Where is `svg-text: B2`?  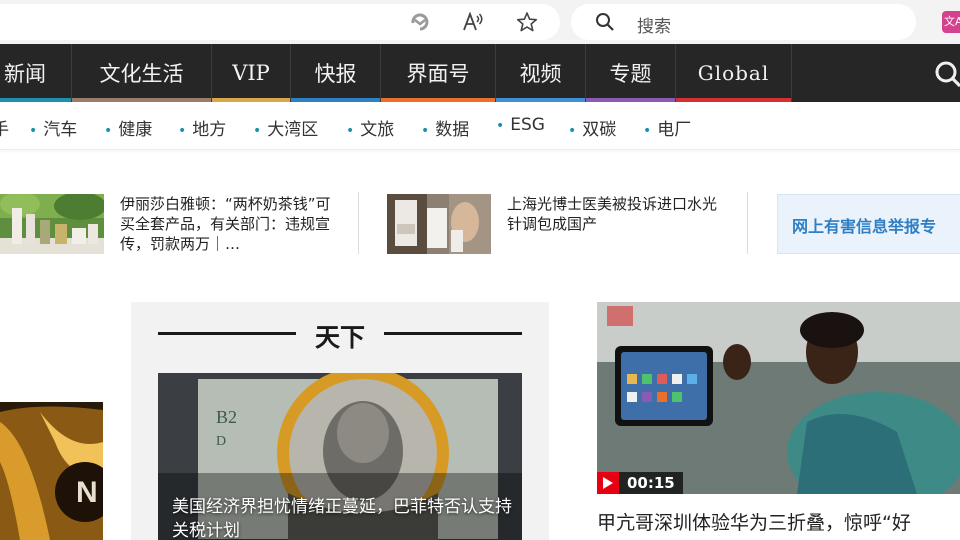
svg-text: B2 is located at coordinates (226, 417).